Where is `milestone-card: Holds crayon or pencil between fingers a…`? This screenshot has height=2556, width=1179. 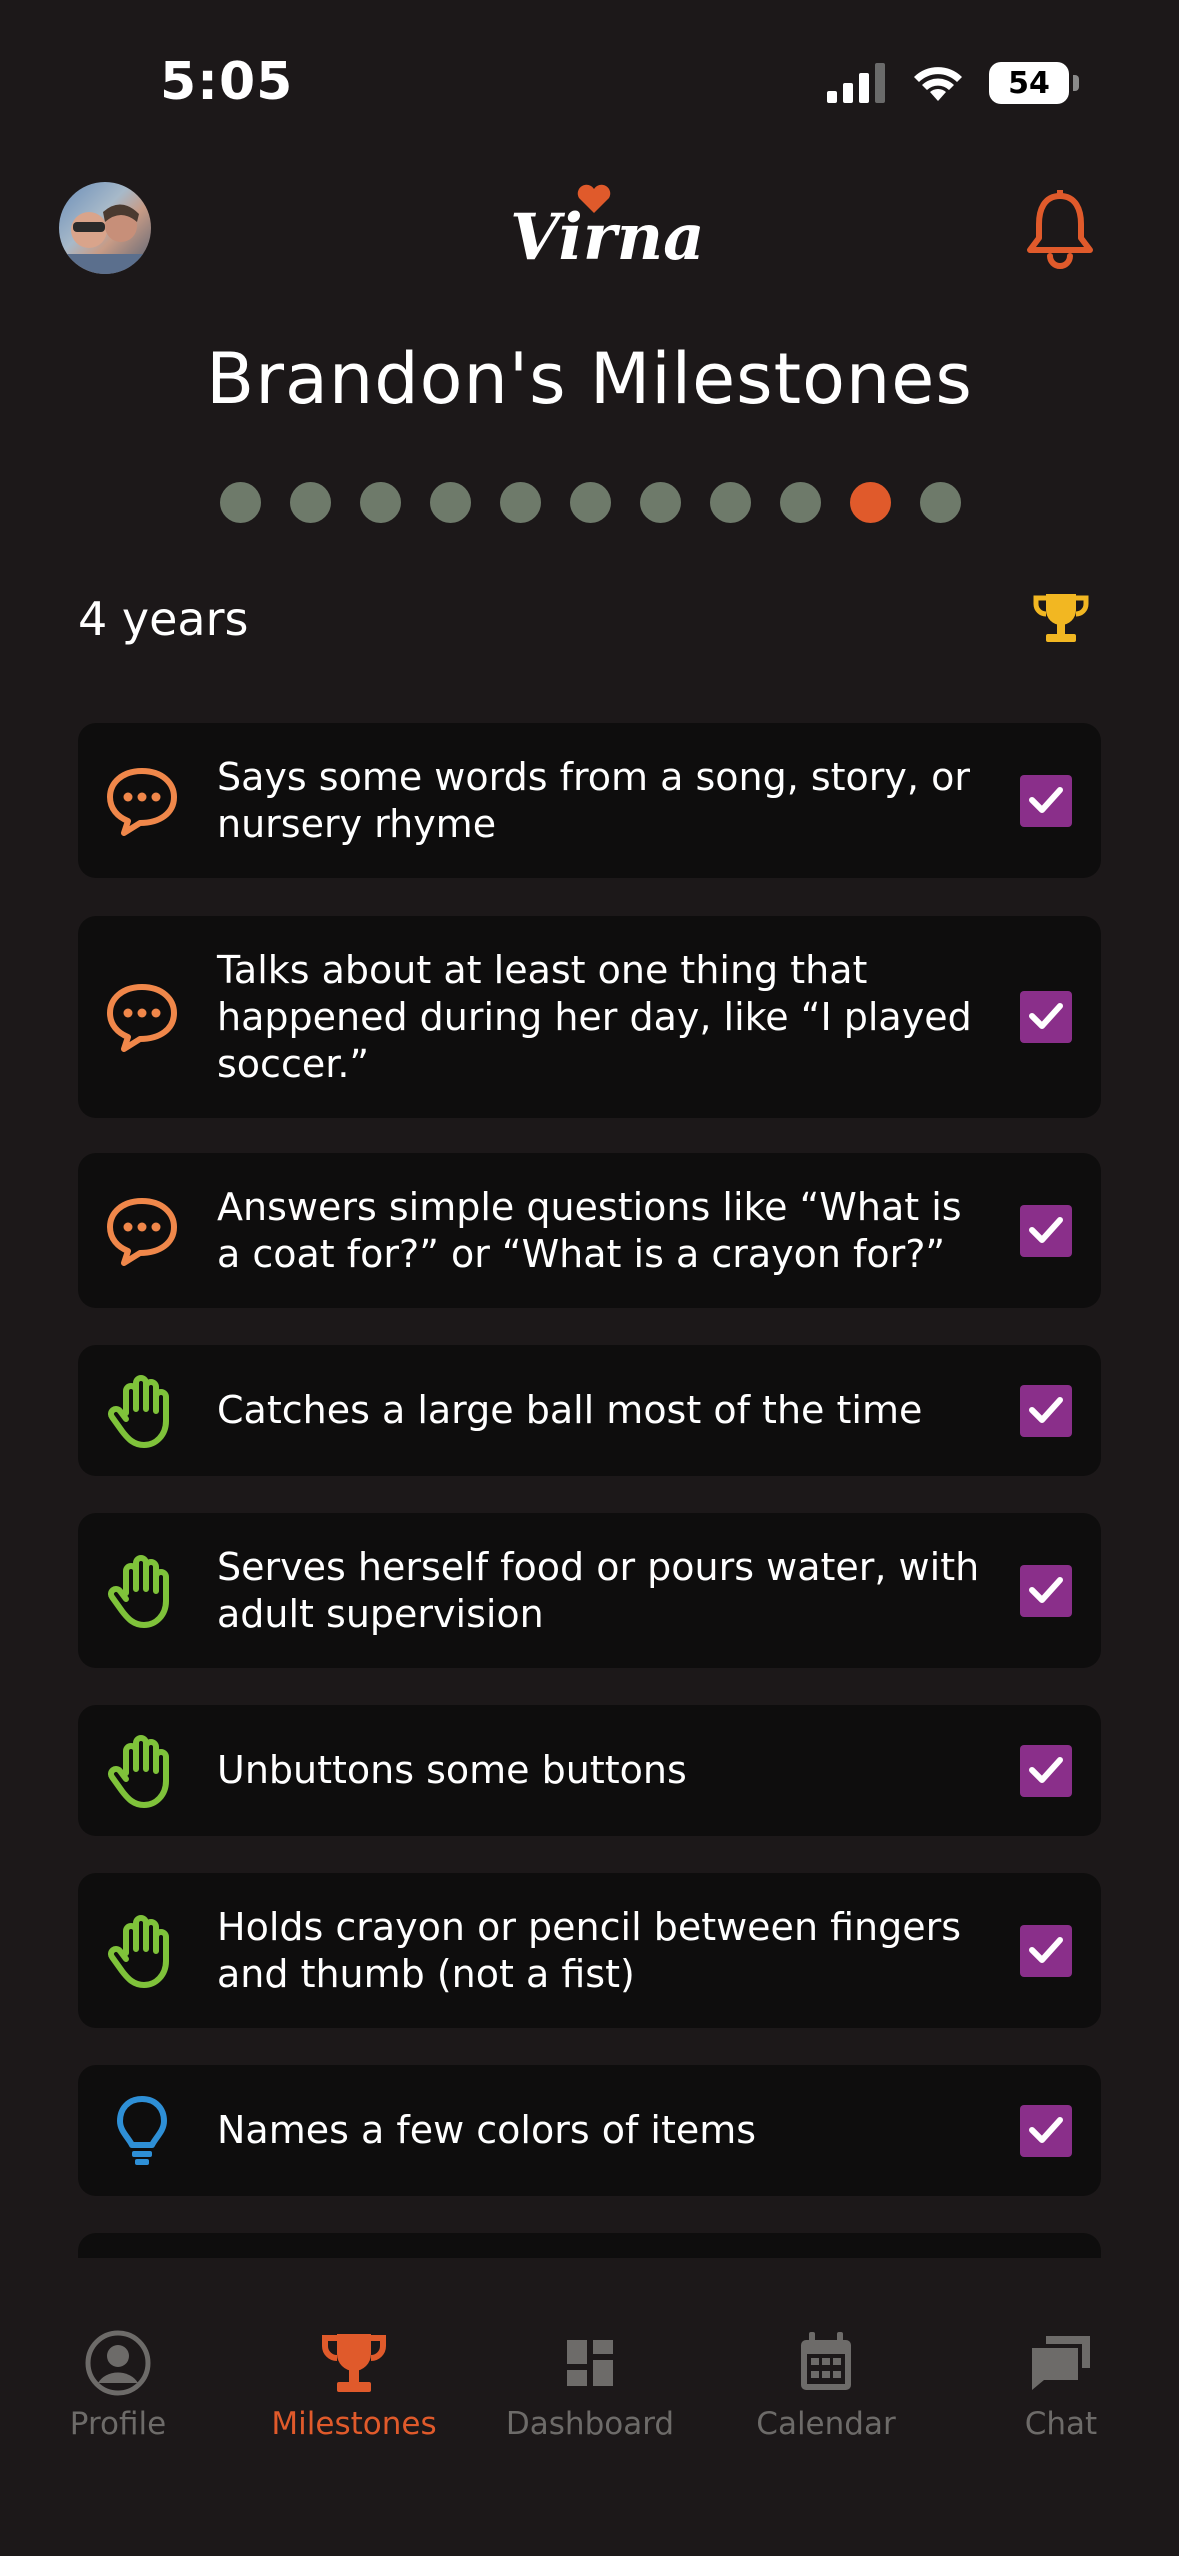 milestone-card: Holds crayon or pencil between fingers a… is located at coordinates (589, 1950).